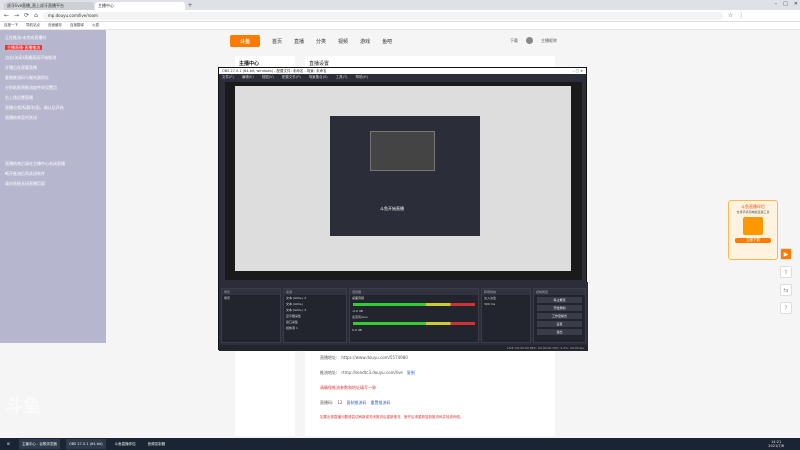 This screenshot has width=800, height=450. What do you see at coordinates (36, 15) in the screenshot?
I see `home-icon: ⌂` at bounding box center [36, 15].